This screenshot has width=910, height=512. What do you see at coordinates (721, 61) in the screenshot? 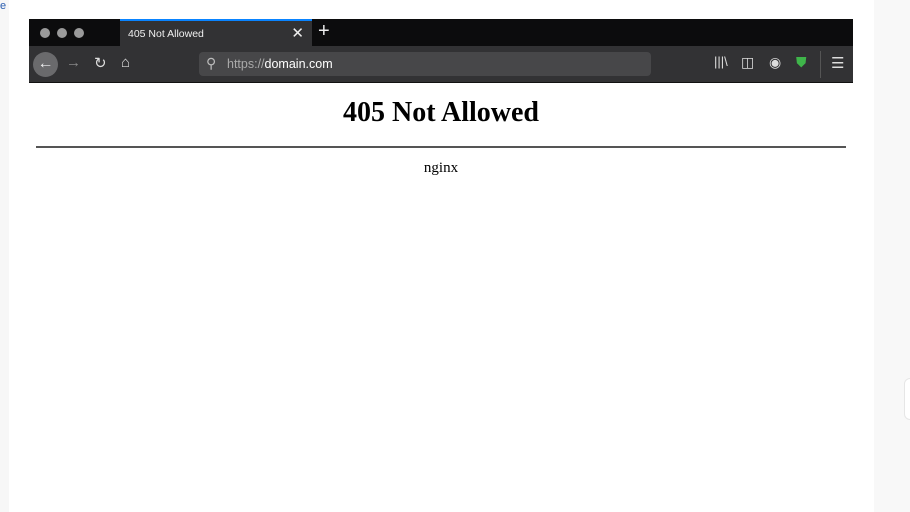
I see `library-icon: |||\` at bounding box center [721, 61].